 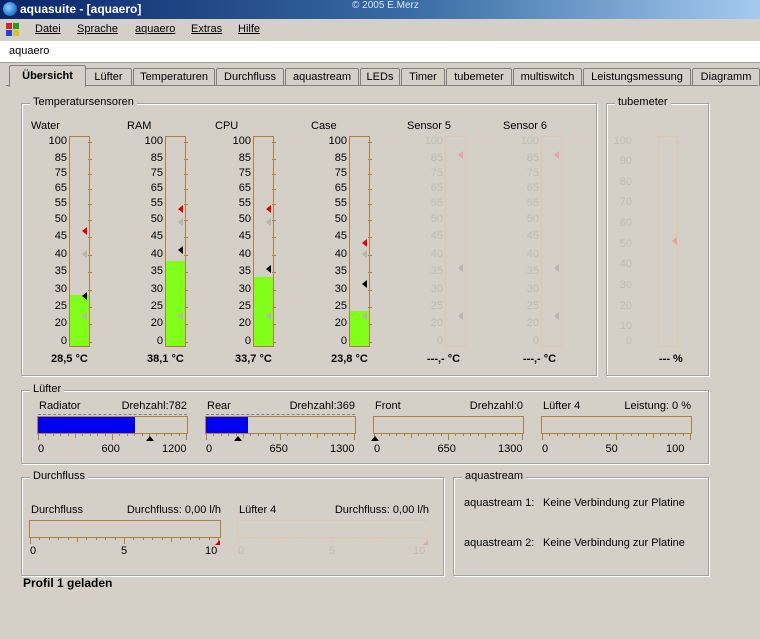 I want to click on scale-label: 25, so click(x=436, y=306).